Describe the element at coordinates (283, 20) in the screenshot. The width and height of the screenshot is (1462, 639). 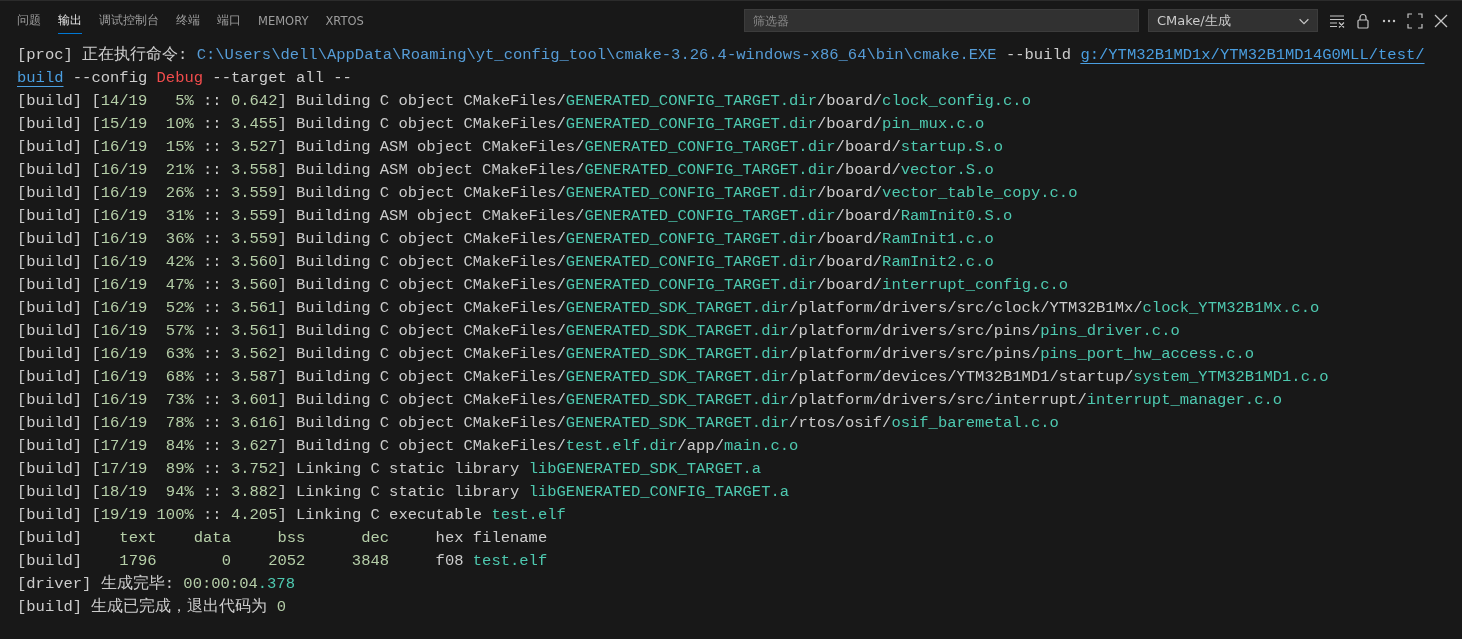
I see `panel-tab: MEMORY` at that location.